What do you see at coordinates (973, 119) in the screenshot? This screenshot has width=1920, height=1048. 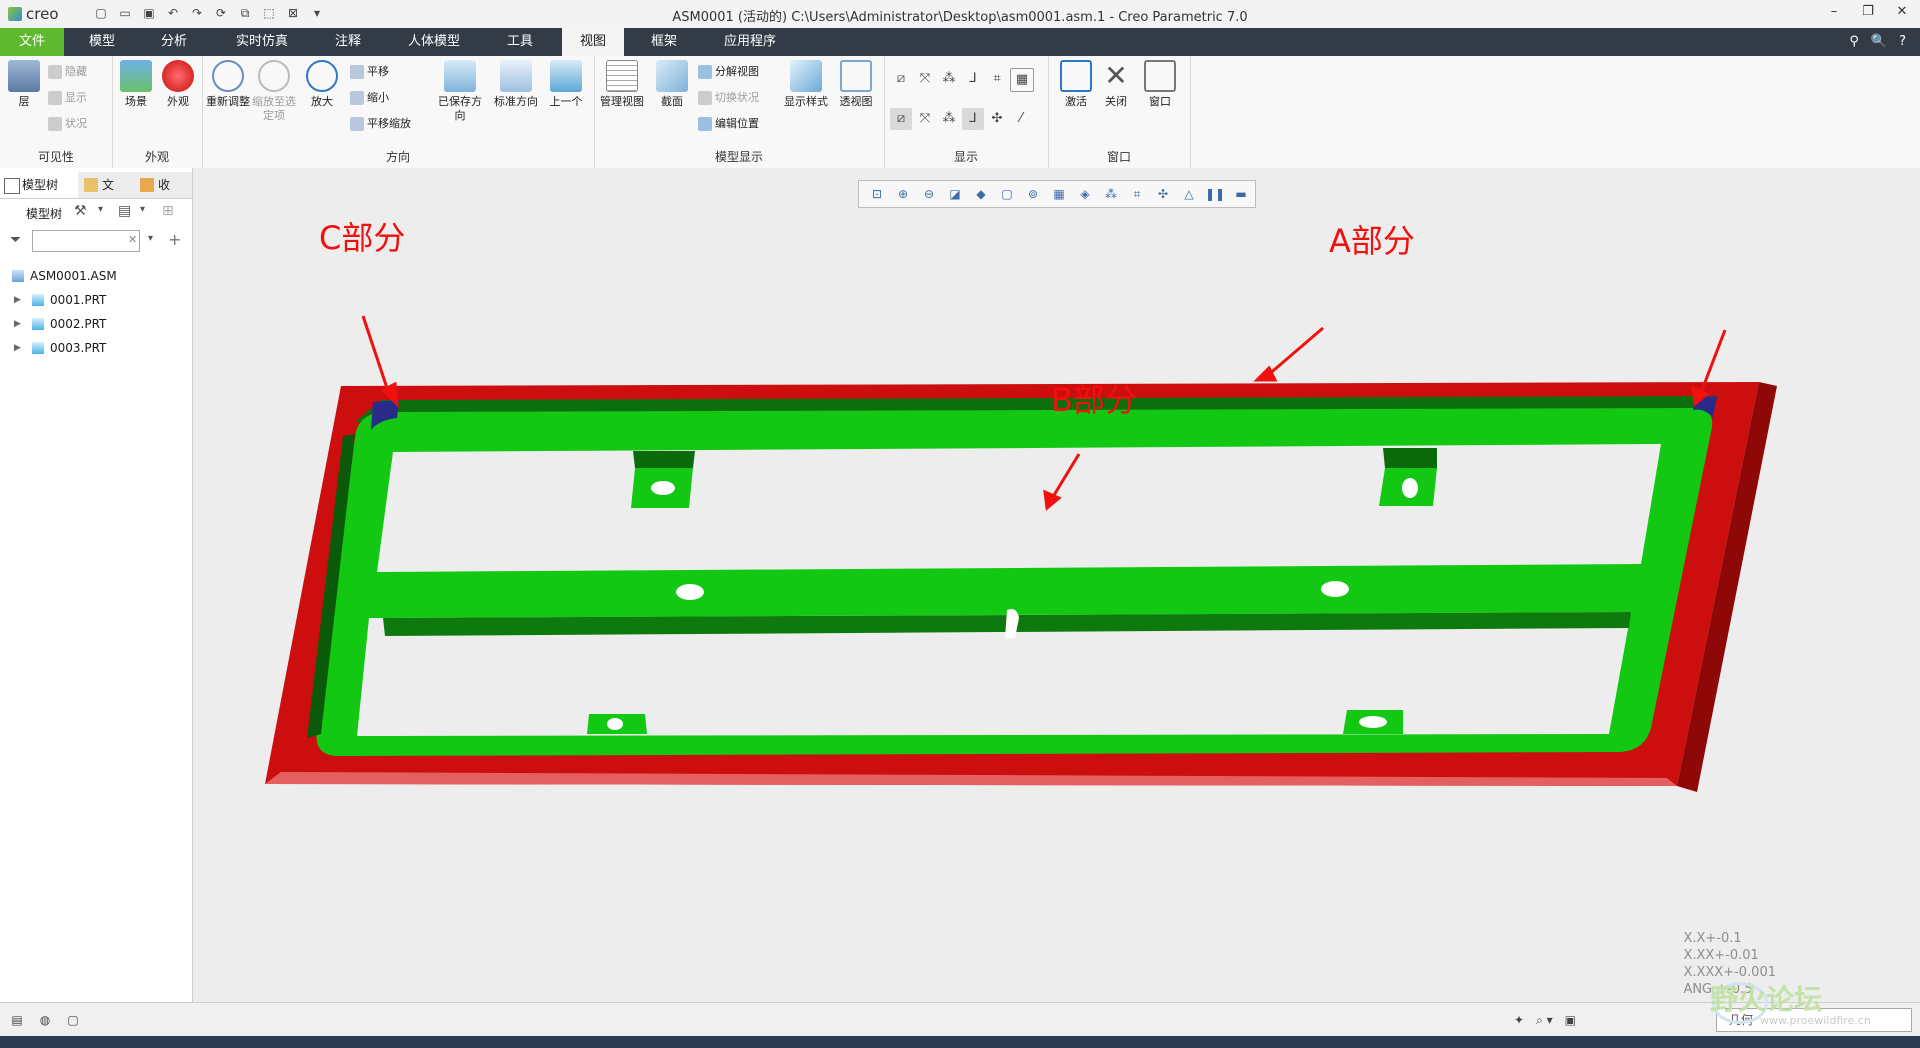 I see `csys-display-icon: ⅃` at bounding box center [973, 119].